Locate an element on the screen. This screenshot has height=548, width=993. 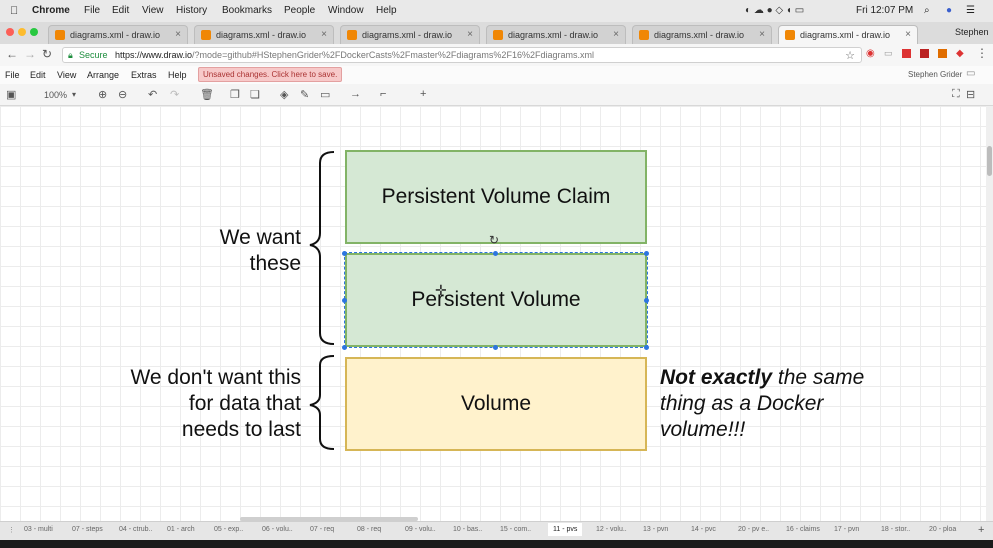
menu-window: Window is located at coordinates (346, 10).